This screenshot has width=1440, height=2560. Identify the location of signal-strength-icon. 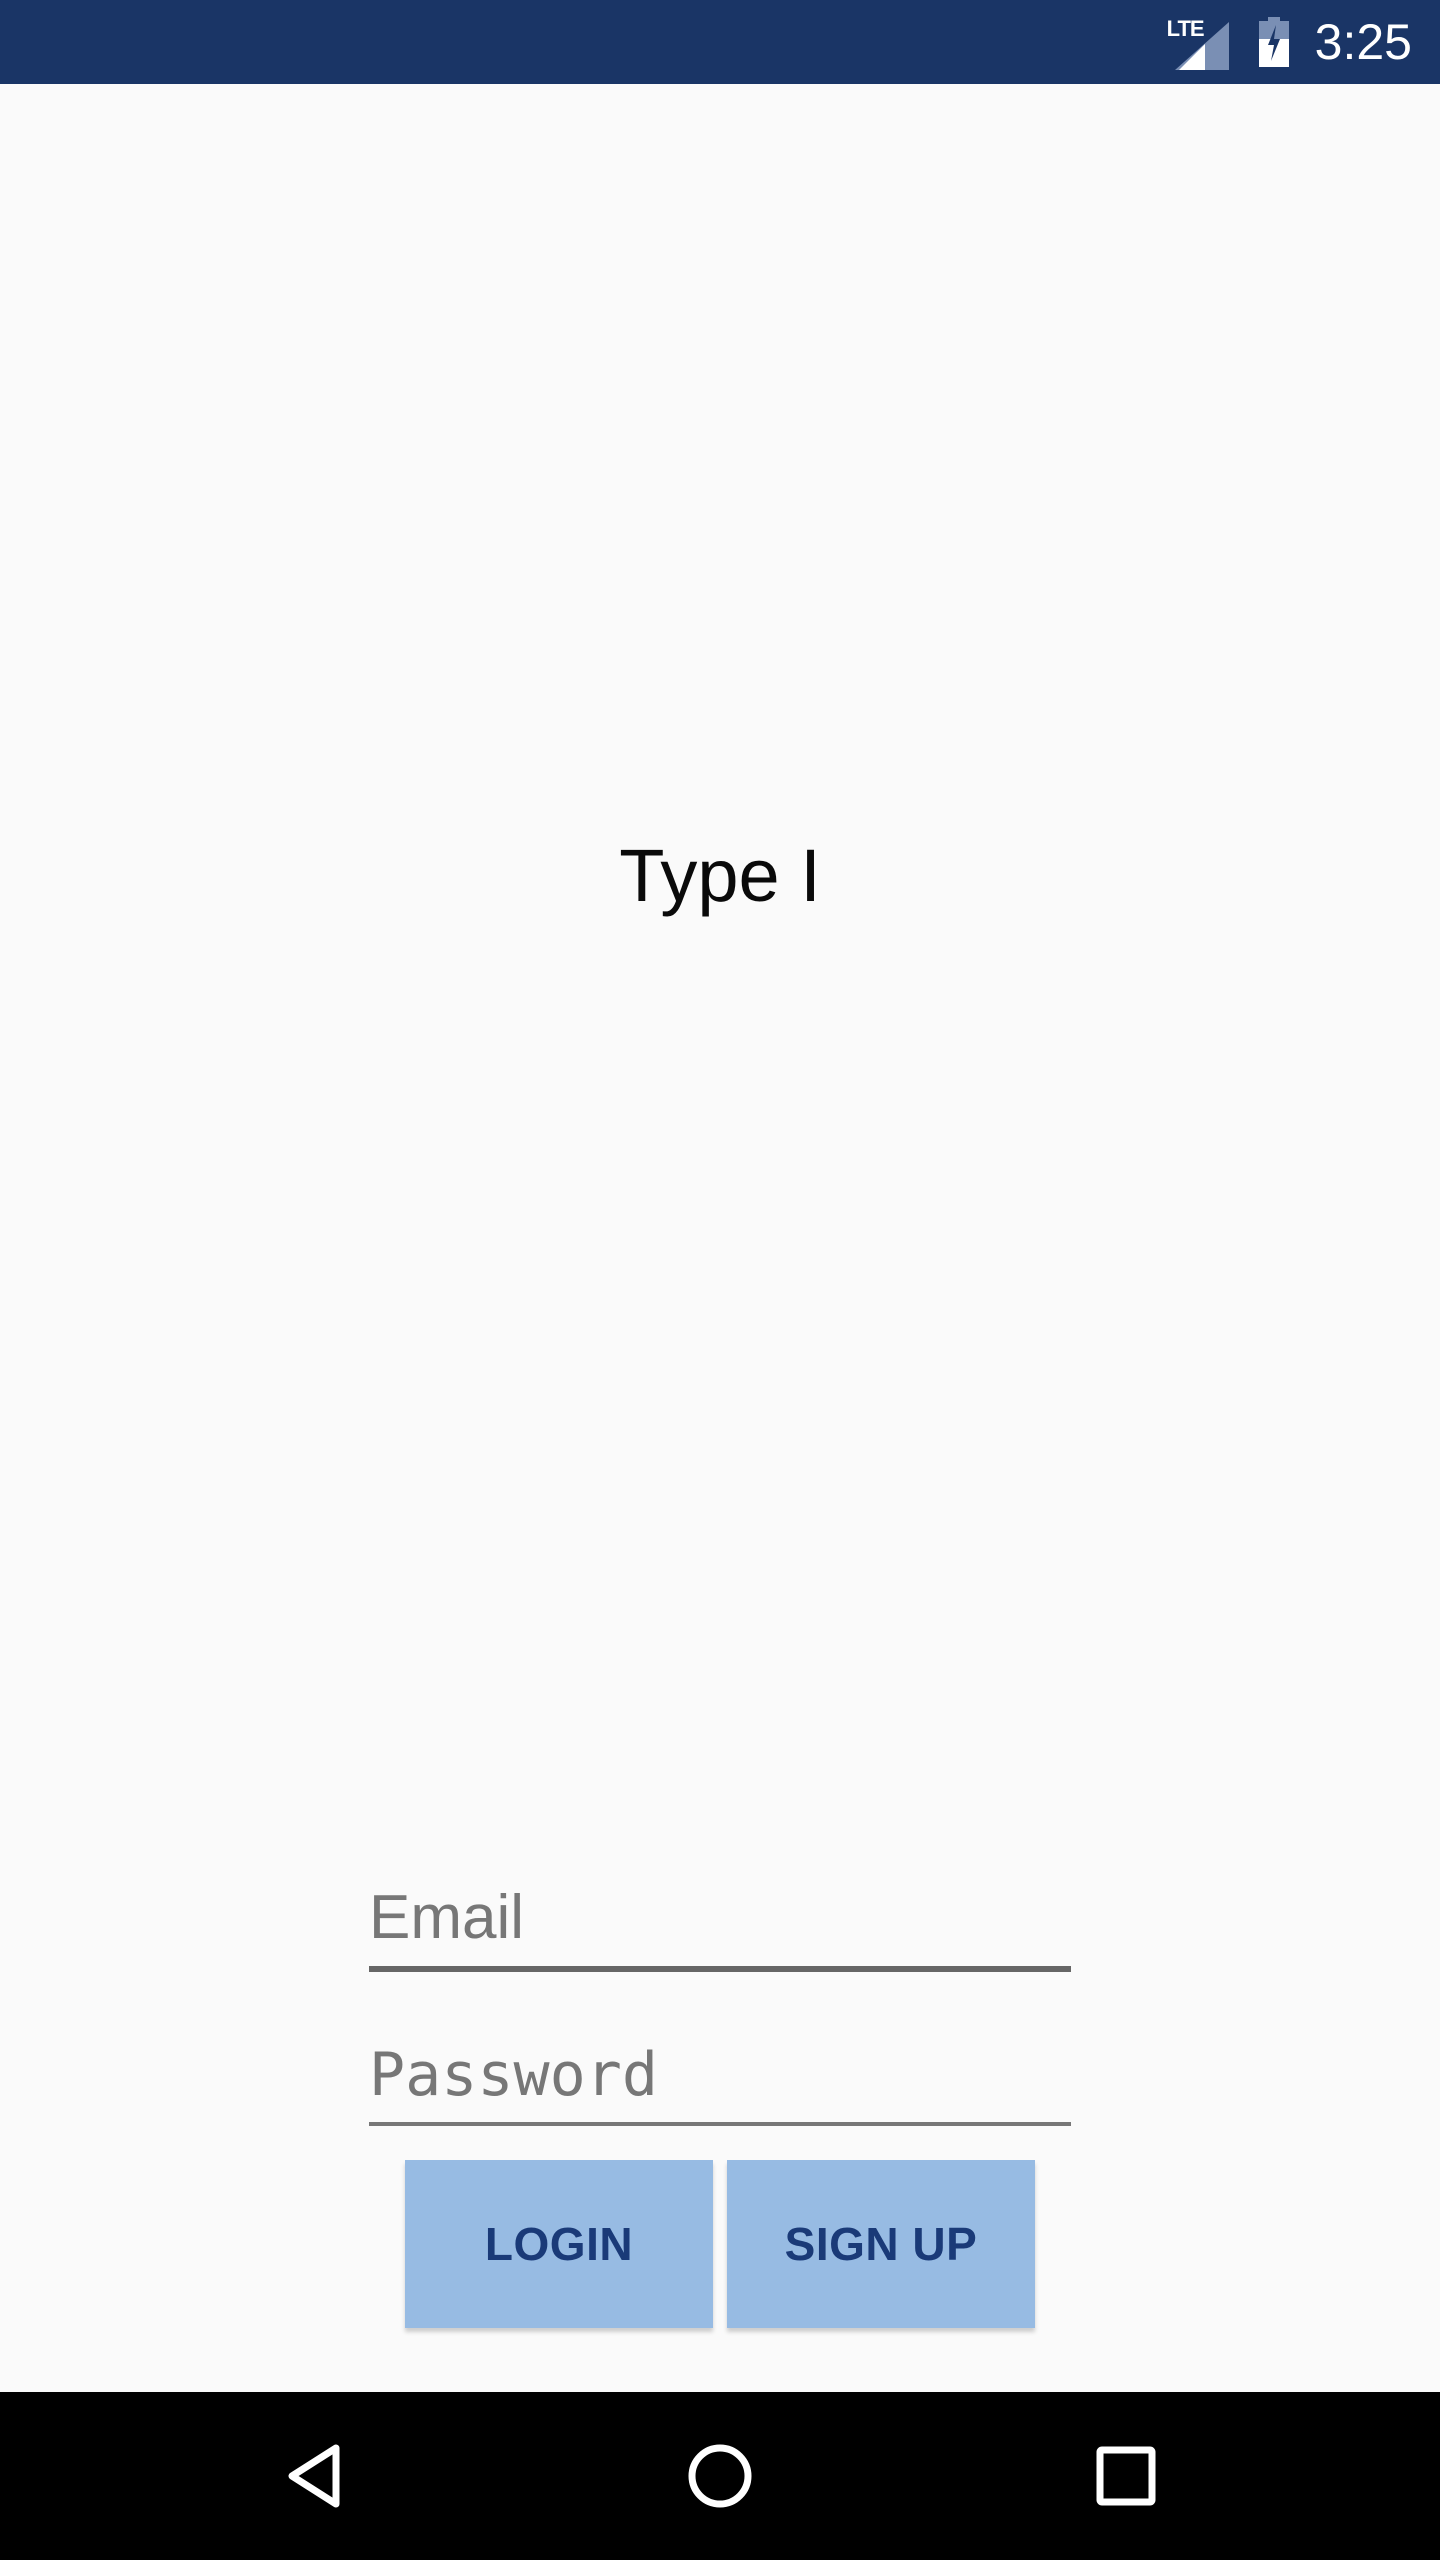
(1201, 46).